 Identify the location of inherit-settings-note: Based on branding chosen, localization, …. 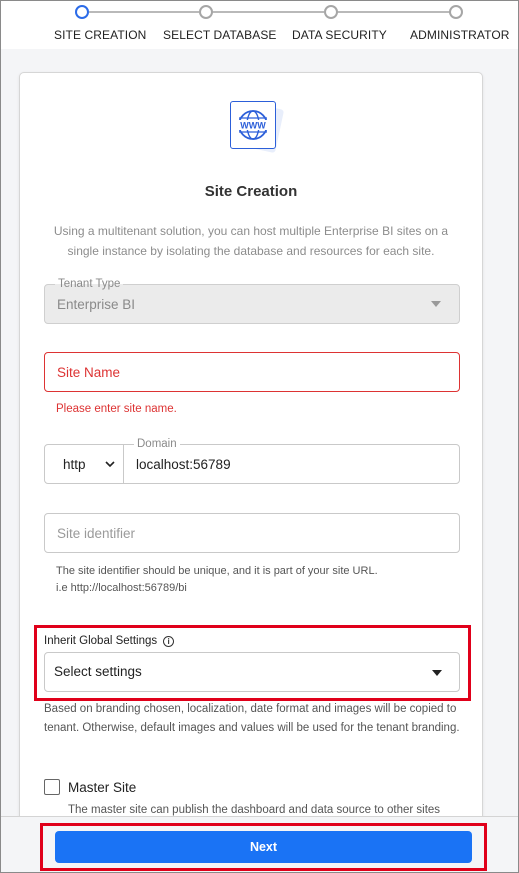
(252, 718).